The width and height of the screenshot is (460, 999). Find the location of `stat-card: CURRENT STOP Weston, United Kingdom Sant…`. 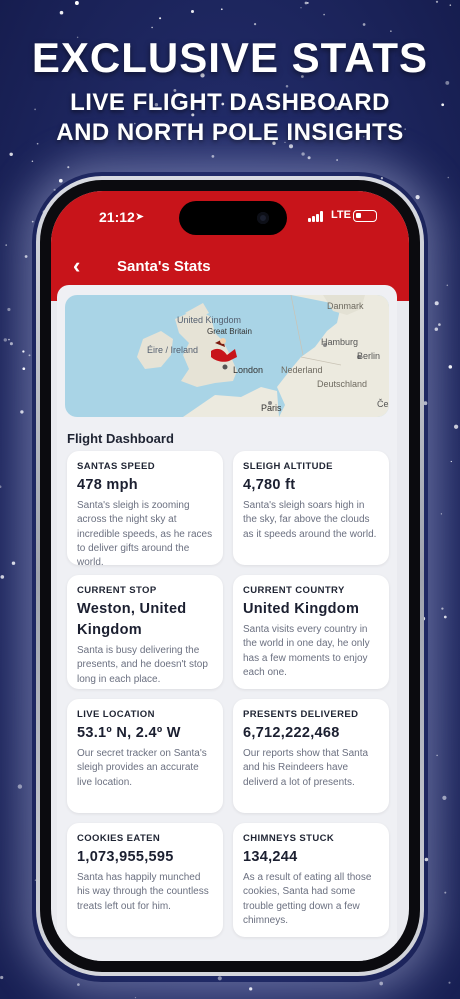

stat-card: CURRENT STOP Weston, United Kingdom Sant… is located at coordinates (145, 632).